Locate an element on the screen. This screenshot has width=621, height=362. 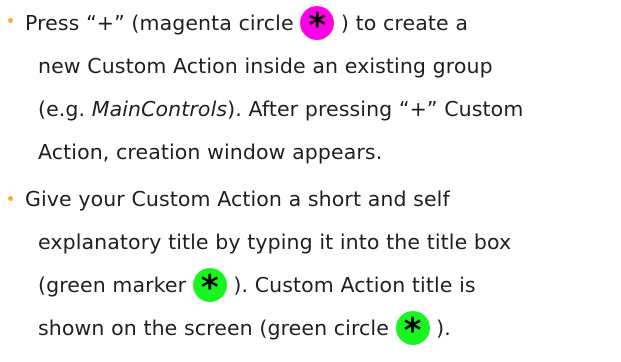
bullet-text: ) to create a is located at coordinates (401, 23).